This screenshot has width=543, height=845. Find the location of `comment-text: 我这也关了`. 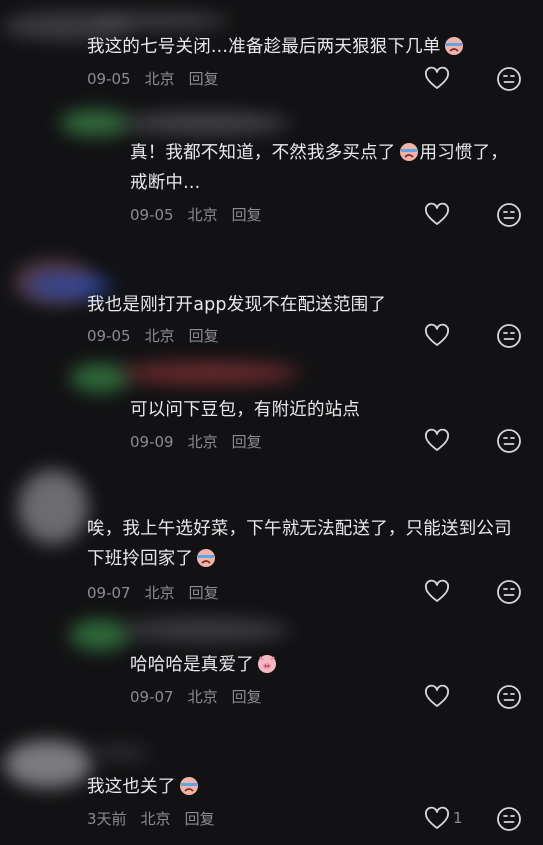

comment-text: 我这也关了 is located at coordinates (297, 787).